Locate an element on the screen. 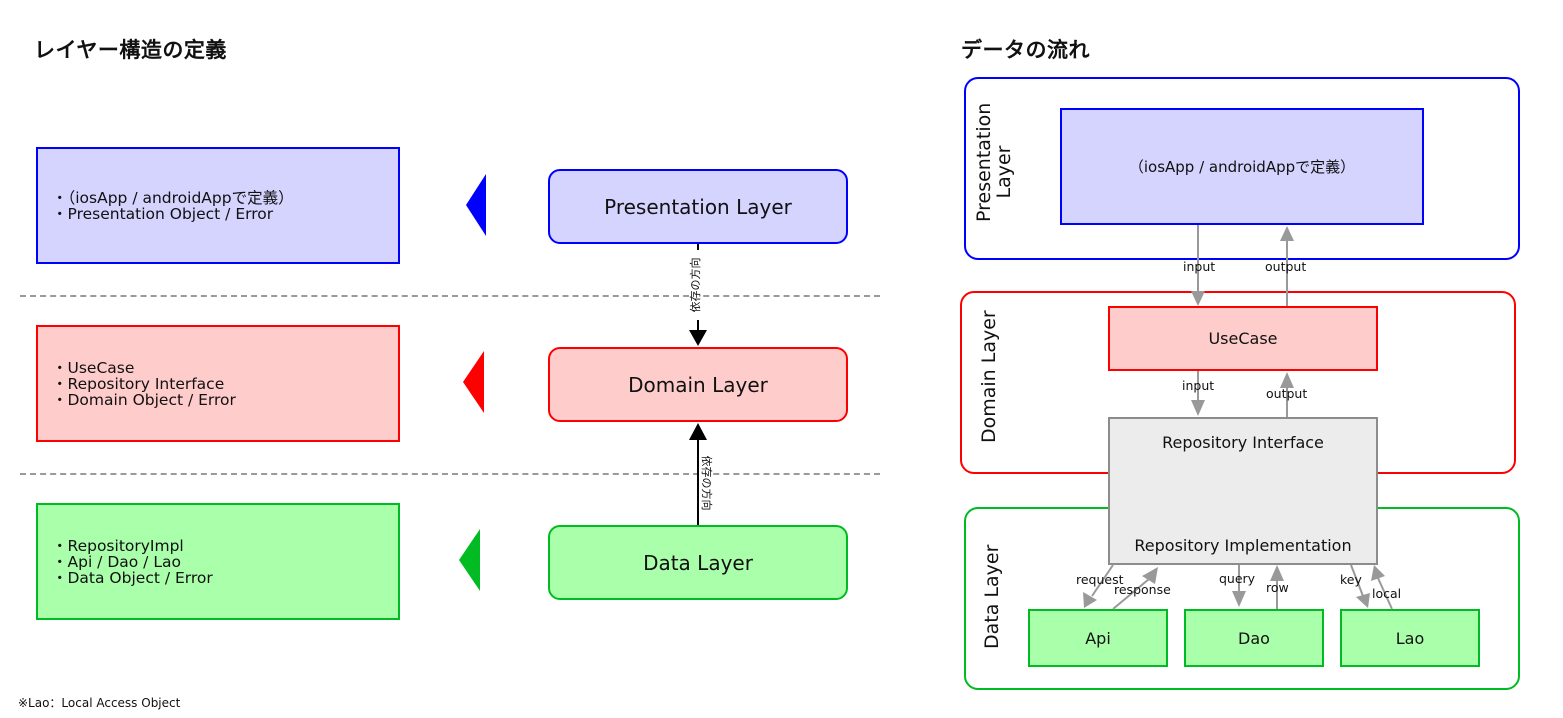 The image size is (1563, 718). left-section-title: レイヤー構造の定義 is located at coordinates (130, 50).